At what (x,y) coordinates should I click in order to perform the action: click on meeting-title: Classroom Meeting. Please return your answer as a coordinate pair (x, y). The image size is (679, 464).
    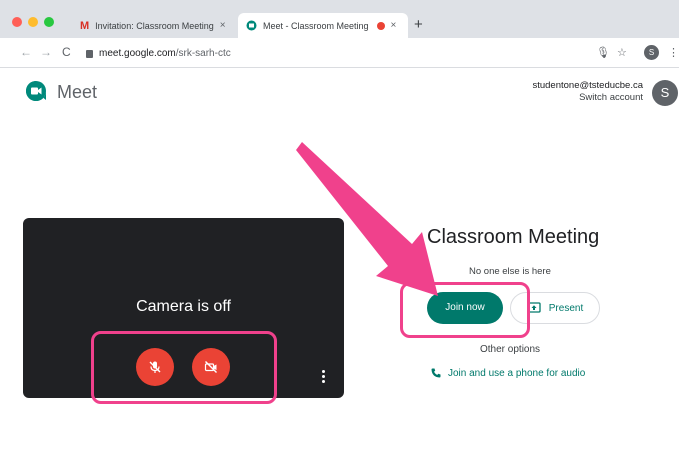
    Looking at the image, I should click on (513, 237).